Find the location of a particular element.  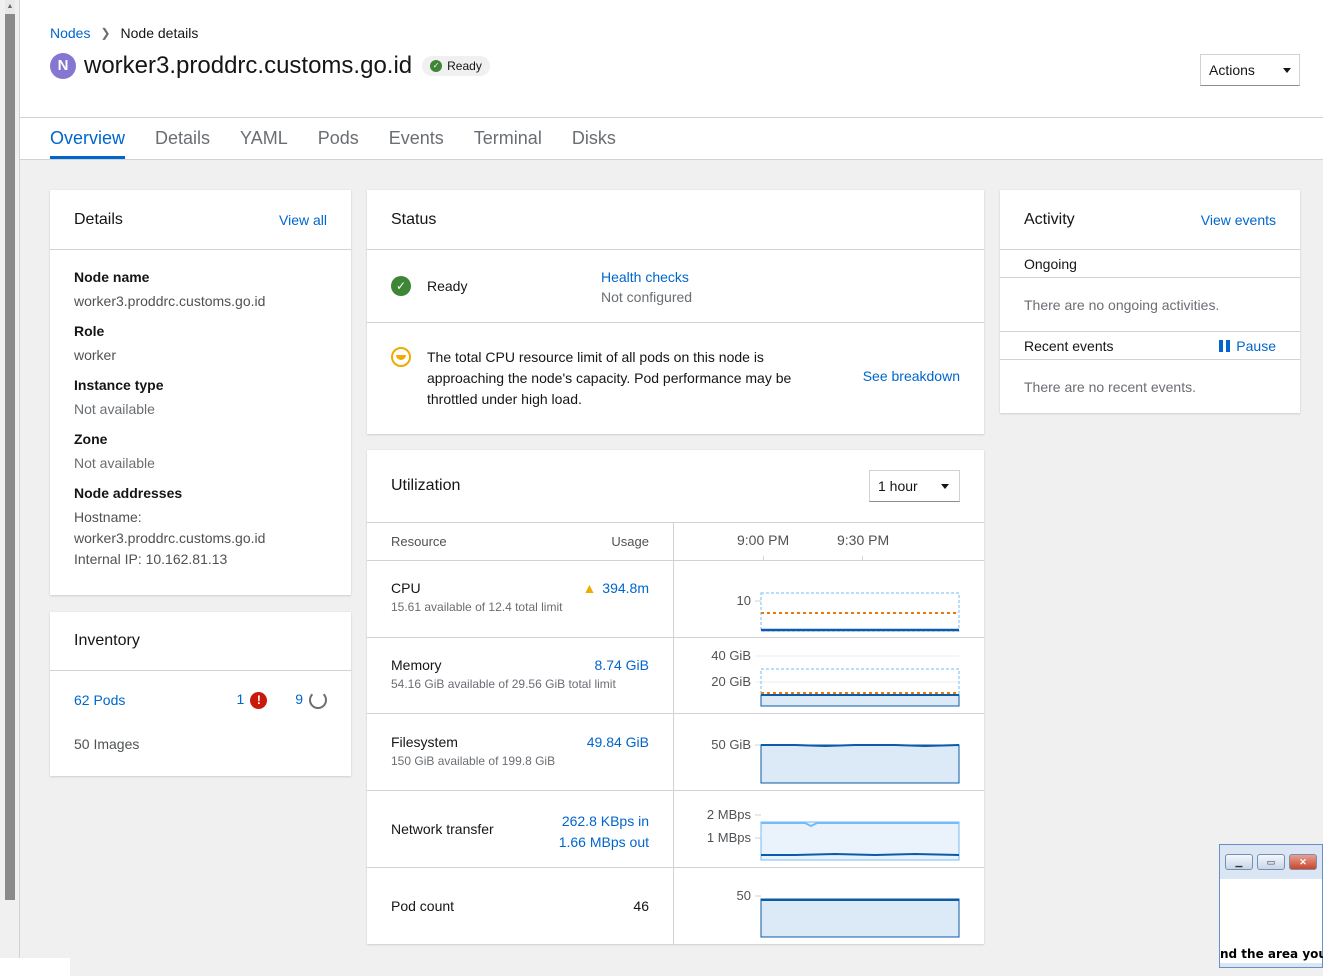

resource-column-header: Resource is located at coordinates (419, 541).